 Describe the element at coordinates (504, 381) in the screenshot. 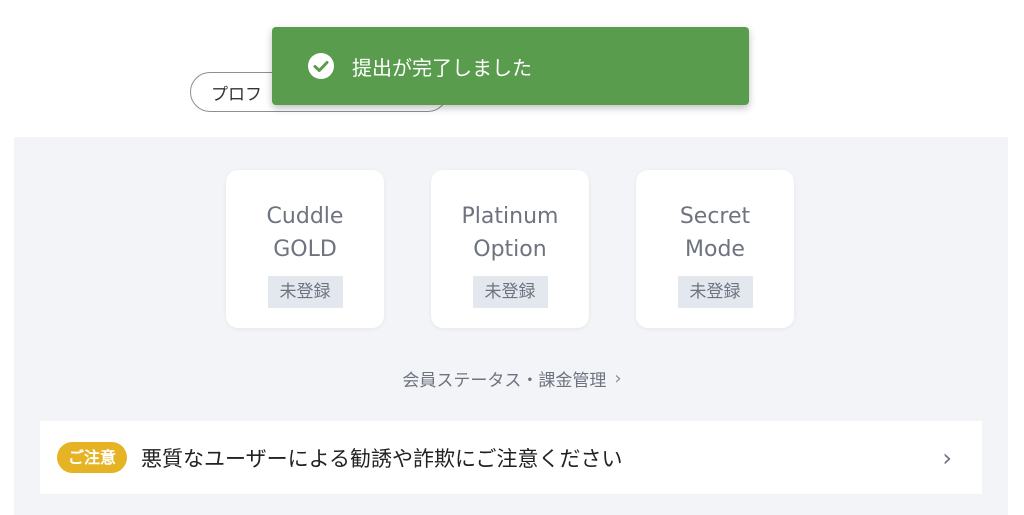

I see `status-link-label: 会員ステータス・課金管理` at that location.